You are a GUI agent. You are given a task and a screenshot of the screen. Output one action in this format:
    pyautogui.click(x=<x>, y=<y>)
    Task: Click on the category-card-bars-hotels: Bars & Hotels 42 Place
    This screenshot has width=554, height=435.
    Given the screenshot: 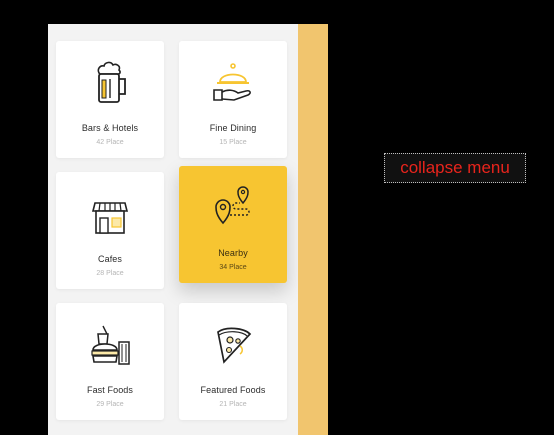 What is the action you would take?
    pyautogui.click(x=110, y=99)
    